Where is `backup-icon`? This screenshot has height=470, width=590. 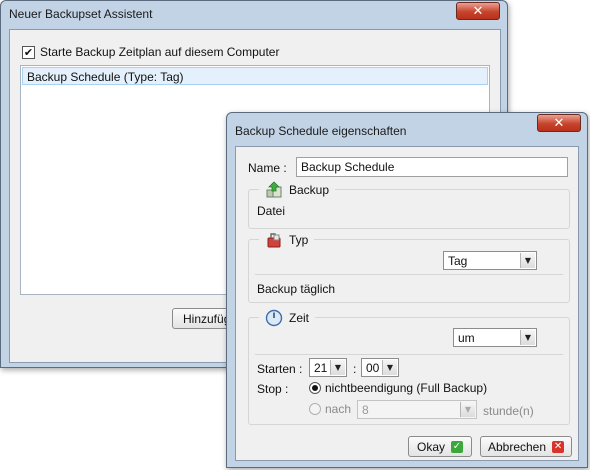
backup-icon is located at coordinates (274, 190).